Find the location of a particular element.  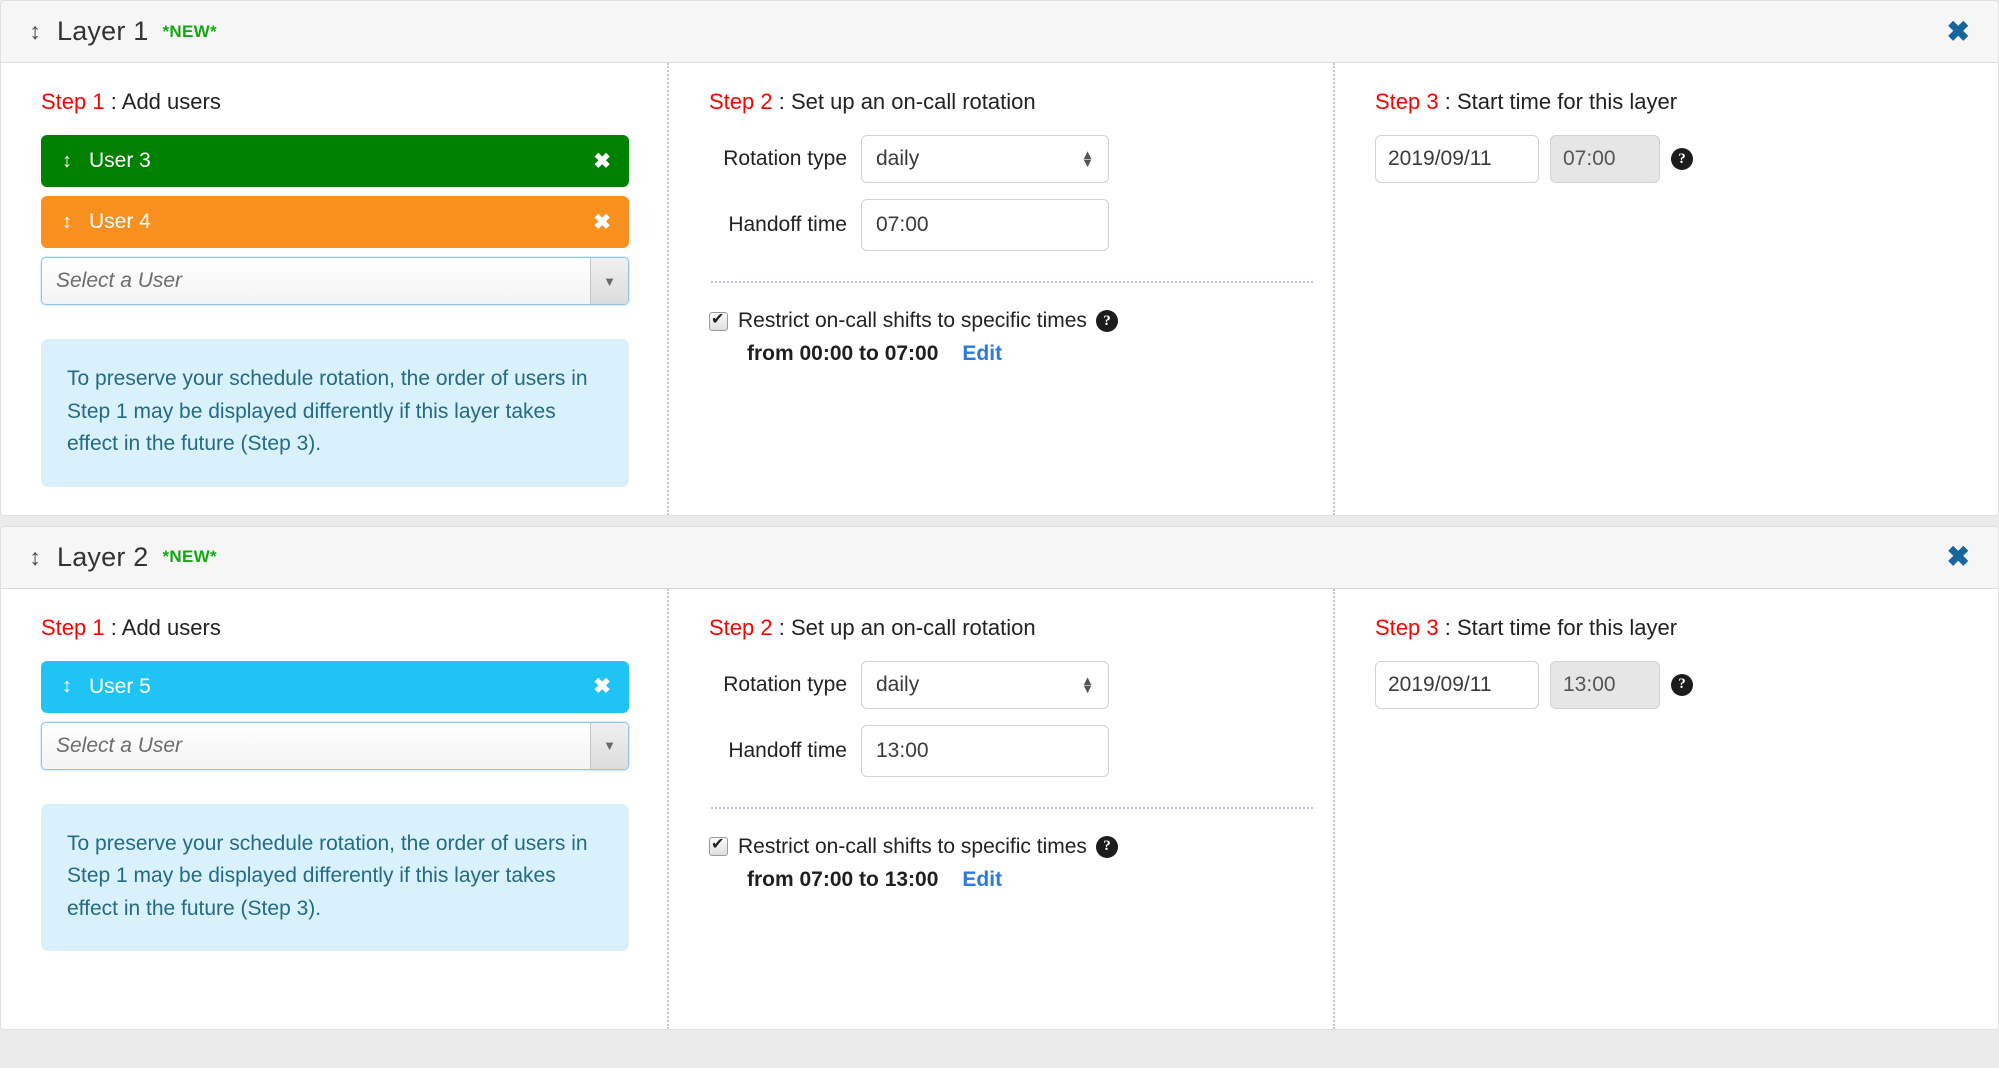

rotation-type-value: daily is located at coordinates (898, 158).